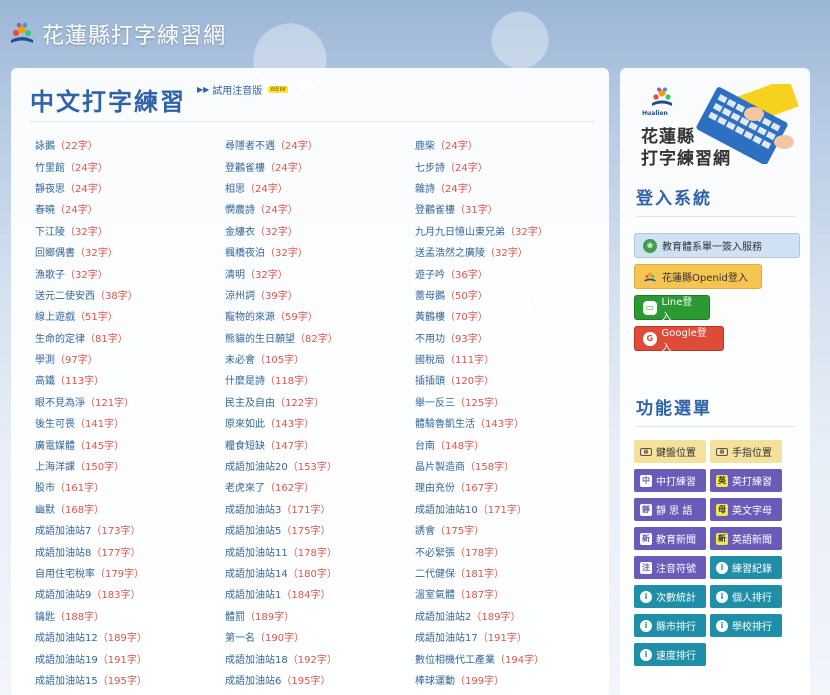  I want to click on lesson-link: 憫農詩（24字）, so click(320, 208).